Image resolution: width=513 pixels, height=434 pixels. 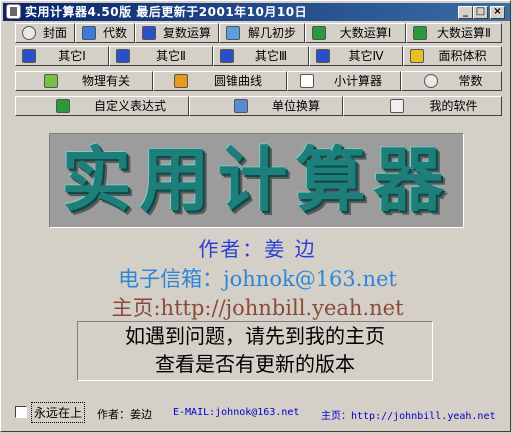 What do you see at coordinates (452, 56) in the screenshot?
I see `area-volume-button: 面积体积` at bounding box center [452, 56].